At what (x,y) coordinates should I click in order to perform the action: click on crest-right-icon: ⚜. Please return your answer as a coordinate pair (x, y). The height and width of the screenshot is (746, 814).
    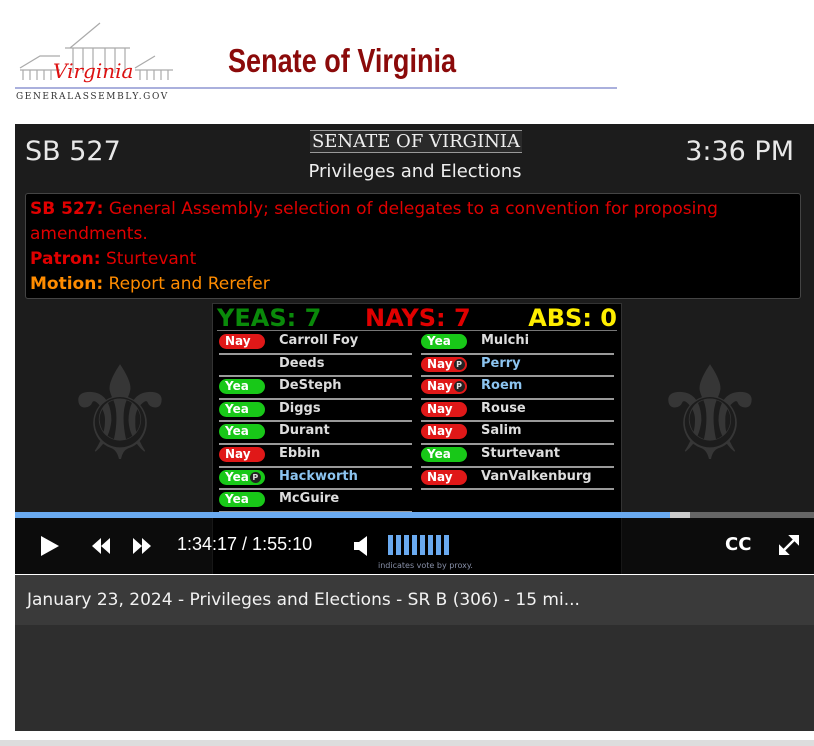
    Looking at the image, I should click on (710, 414).